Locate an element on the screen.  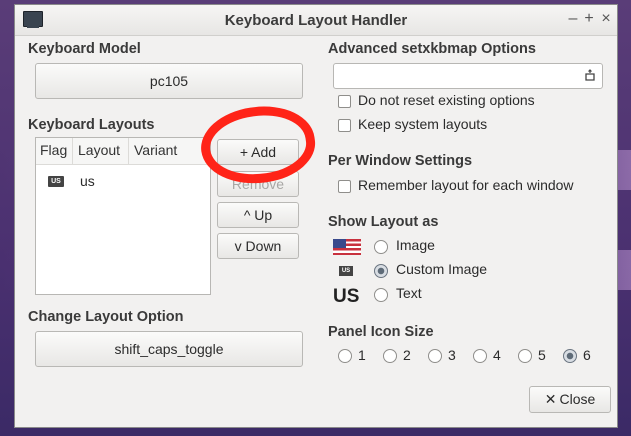
size-4-label: 4 is located at coordinates (497, 355).